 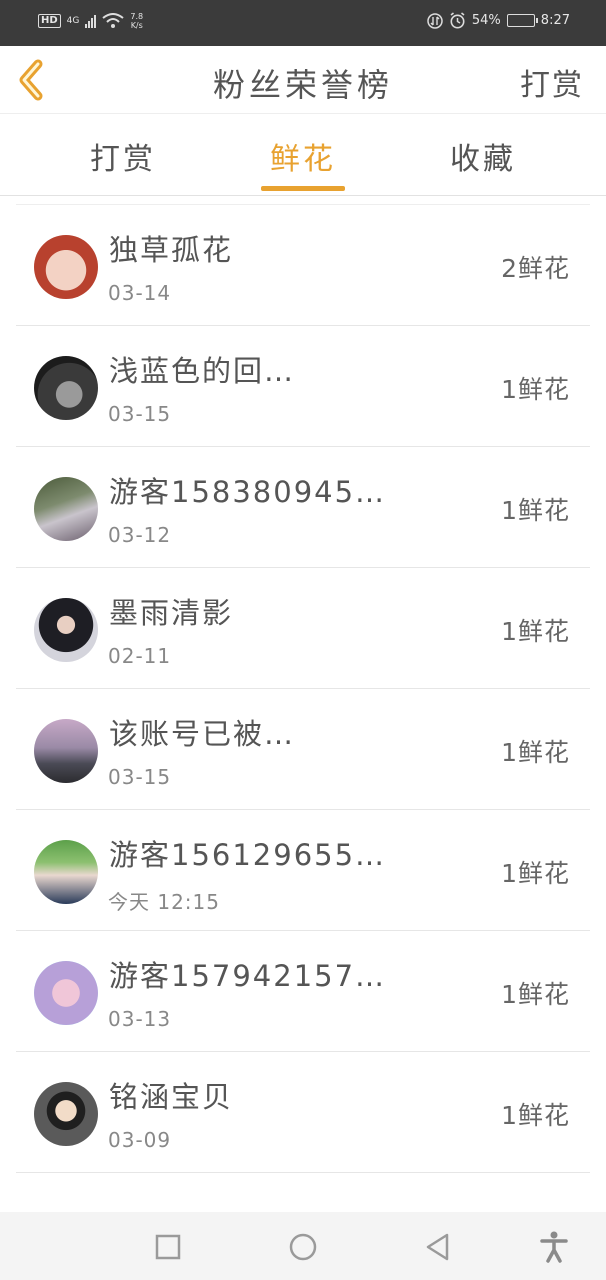 I want to click on speed-value: 7.8, so click(x=137, y=16).